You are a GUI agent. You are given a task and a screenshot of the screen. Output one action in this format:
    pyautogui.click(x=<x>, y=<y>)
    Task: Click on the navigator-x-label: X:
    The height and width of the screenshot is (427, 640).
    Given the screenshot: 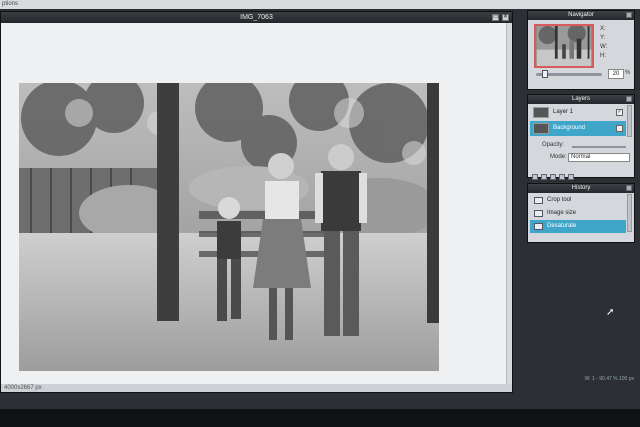 What is the action you would take?
    pyautogui.click(x=603, y=29)
    